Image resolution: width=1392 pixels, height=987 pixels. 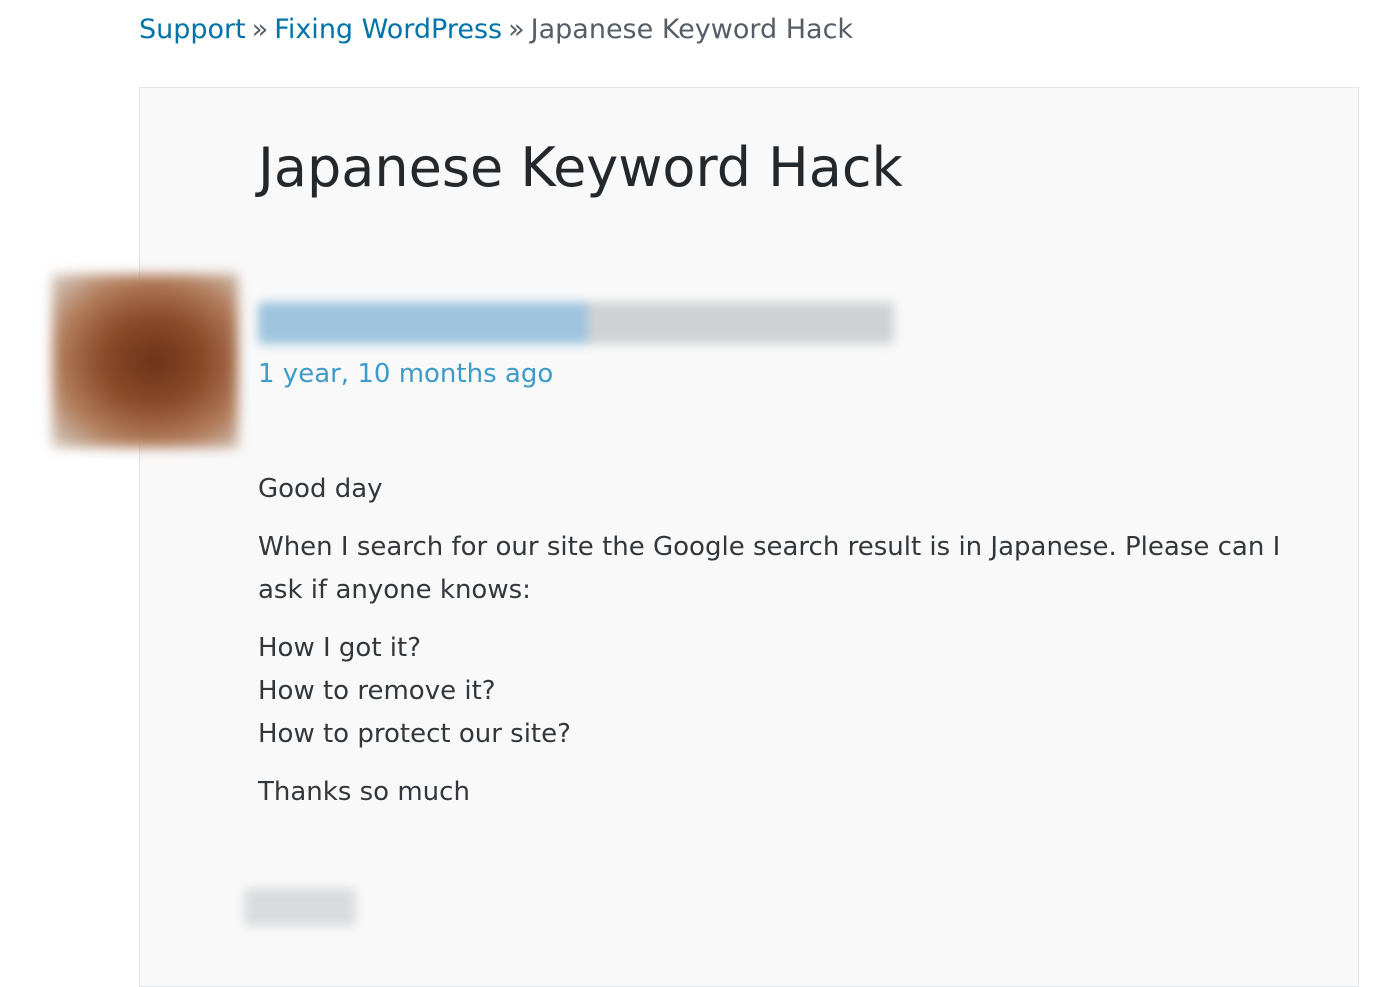 I want to click on post-question-line: How to protect our site?, so click(x=414, y=734).